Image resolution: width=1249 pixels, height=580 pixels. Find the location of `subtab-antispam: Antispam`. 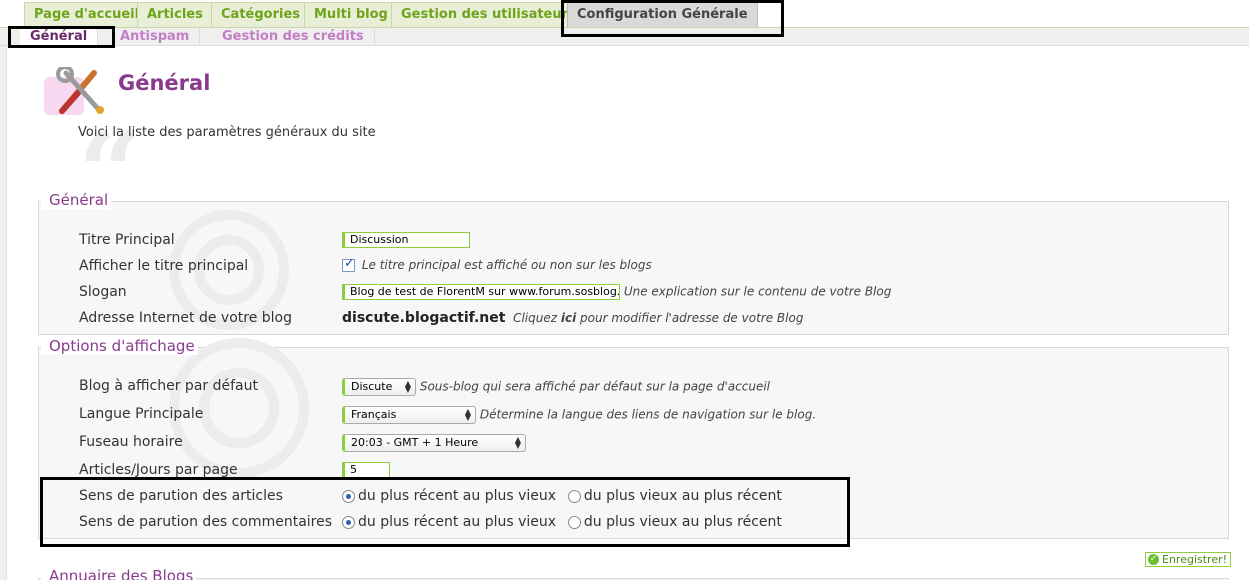

subtab-antispam: Antispam is located at coordinates (155, 37).